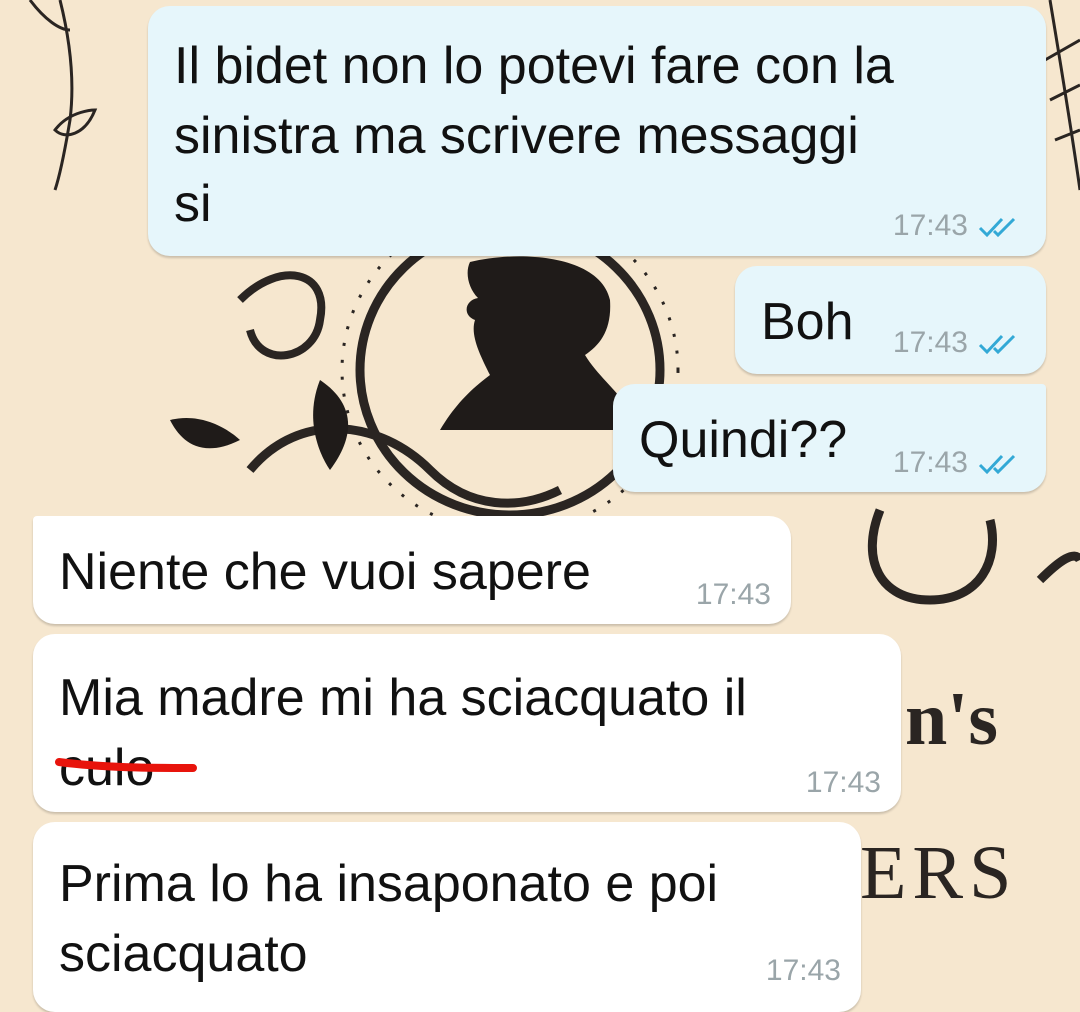 This screenshot has width=1080, height=1012. Describe the element at coordinates (126, 765) in the screenshot. I see `red-strikethrough-mark` at that location.